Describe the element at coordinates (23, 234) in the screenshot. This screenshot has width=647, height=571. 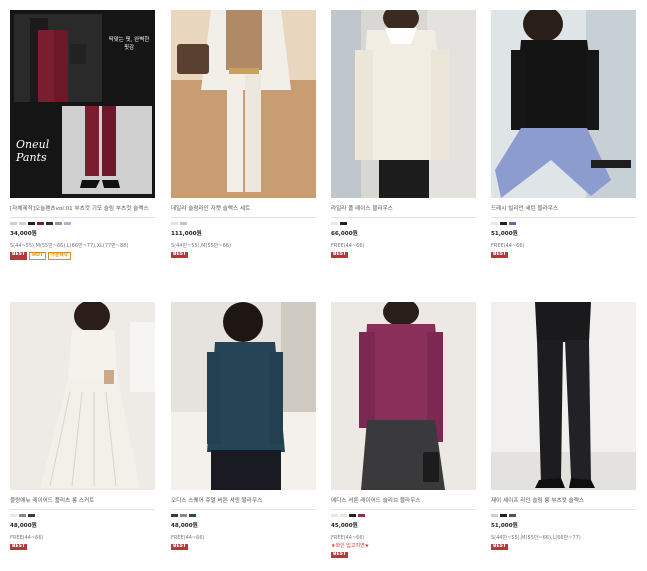
I see `product-price: 34,000원` at that location.